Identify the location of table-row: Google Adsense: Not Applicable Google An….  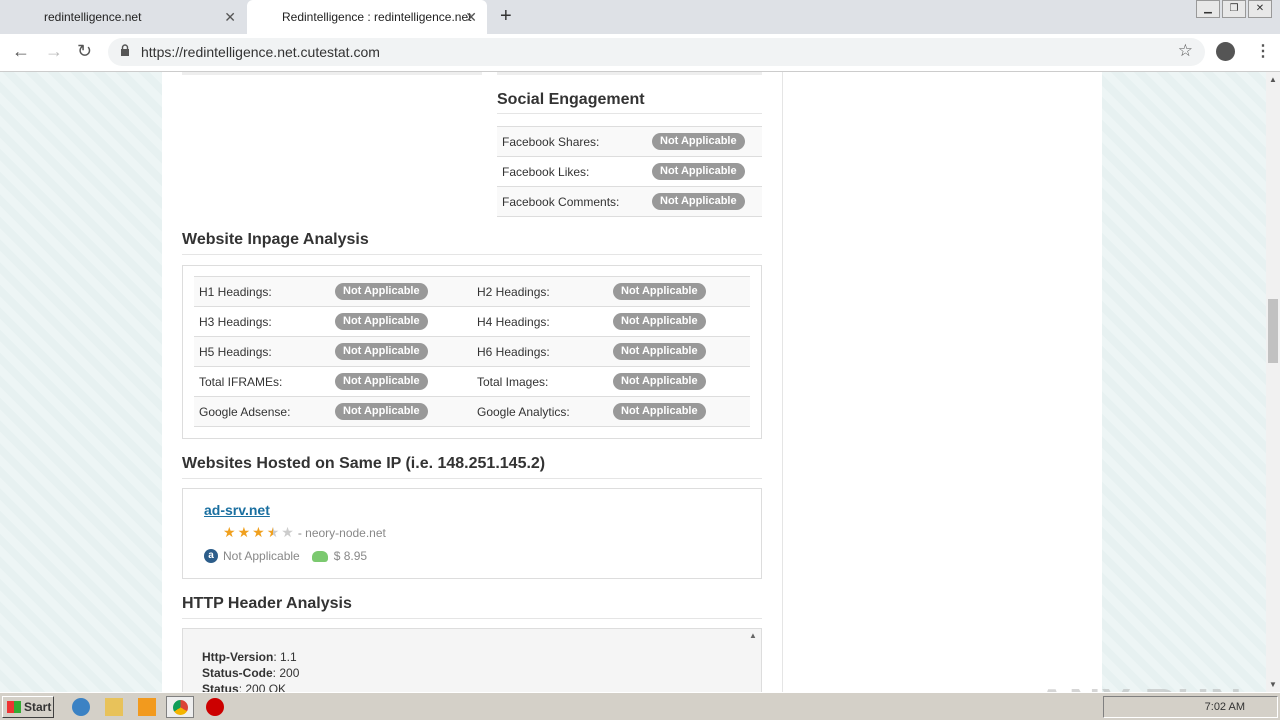
(472, 411).